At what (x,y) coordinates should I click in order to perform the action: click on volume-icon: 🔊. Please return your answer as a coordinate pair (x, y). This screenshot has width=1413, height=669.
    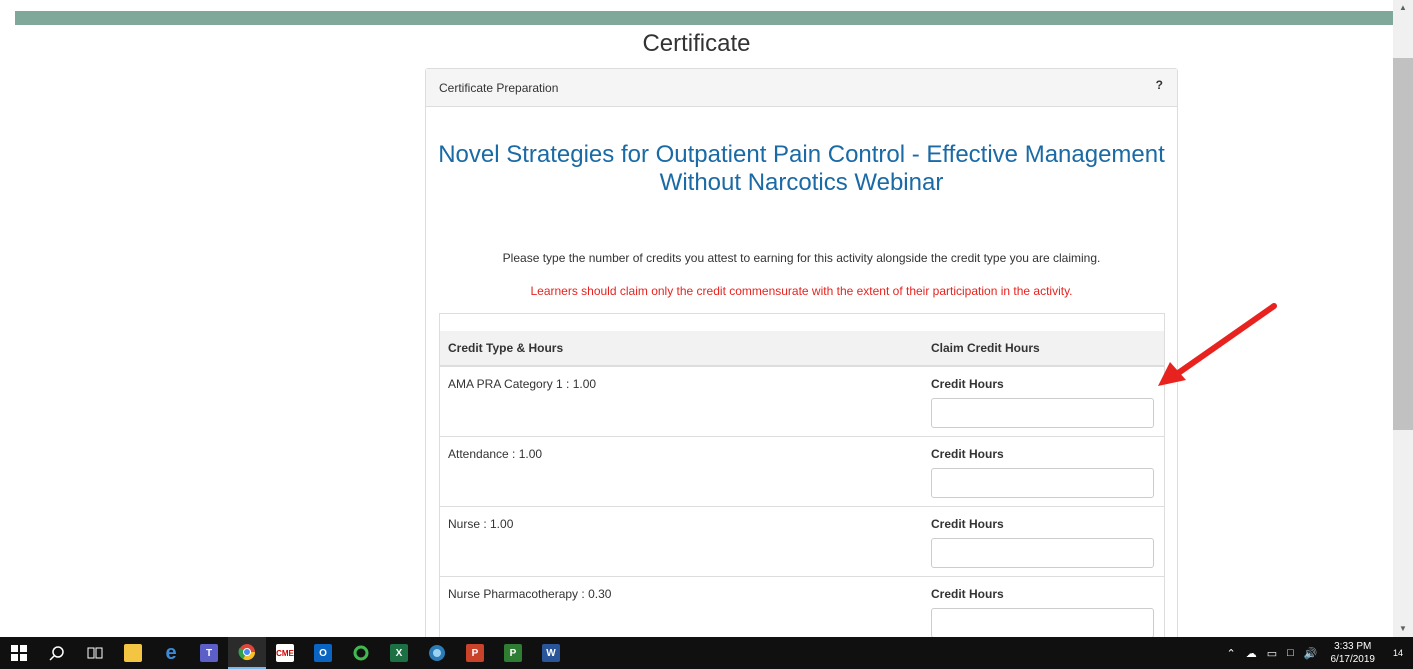
    Looking at the image, I should click on (1311, 653).